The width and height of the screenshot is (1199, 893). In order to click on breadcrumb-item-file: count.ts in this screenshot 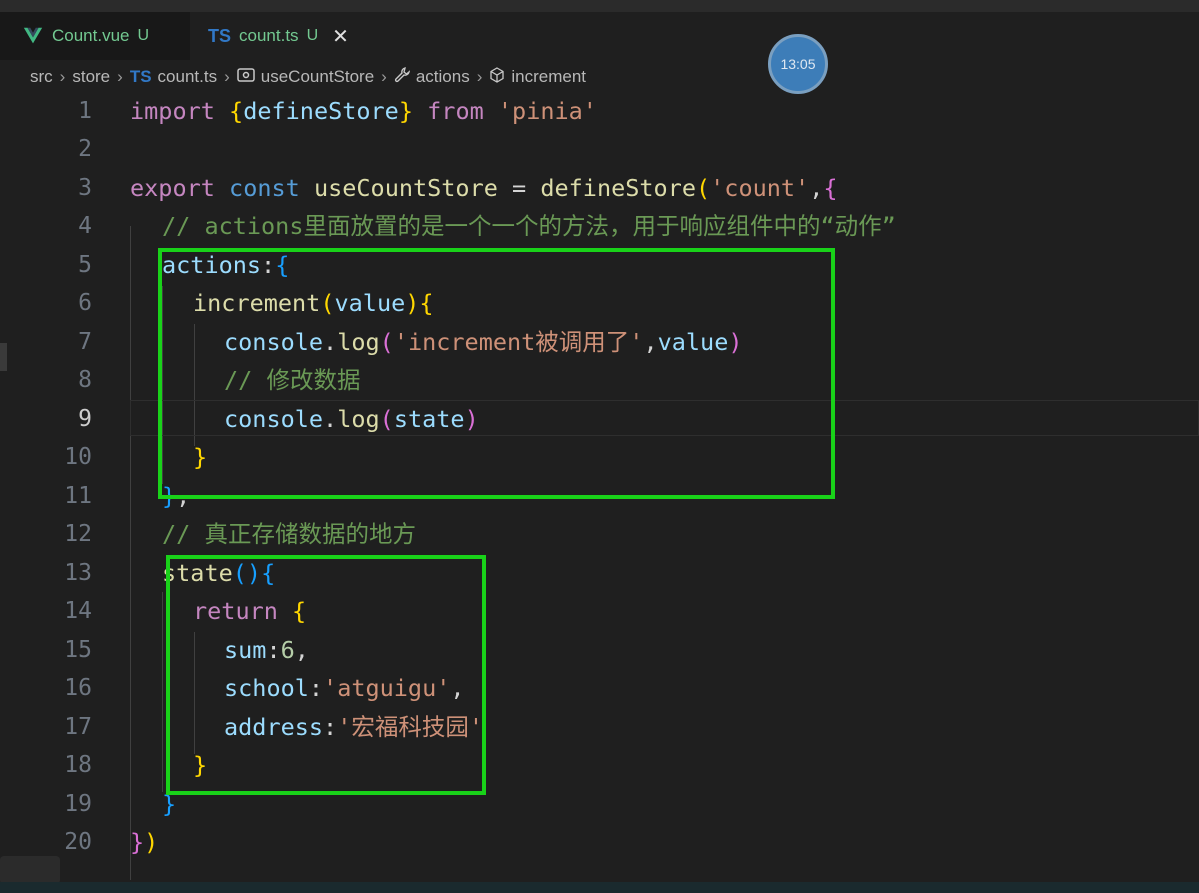, I will do `click(188, 77)`.